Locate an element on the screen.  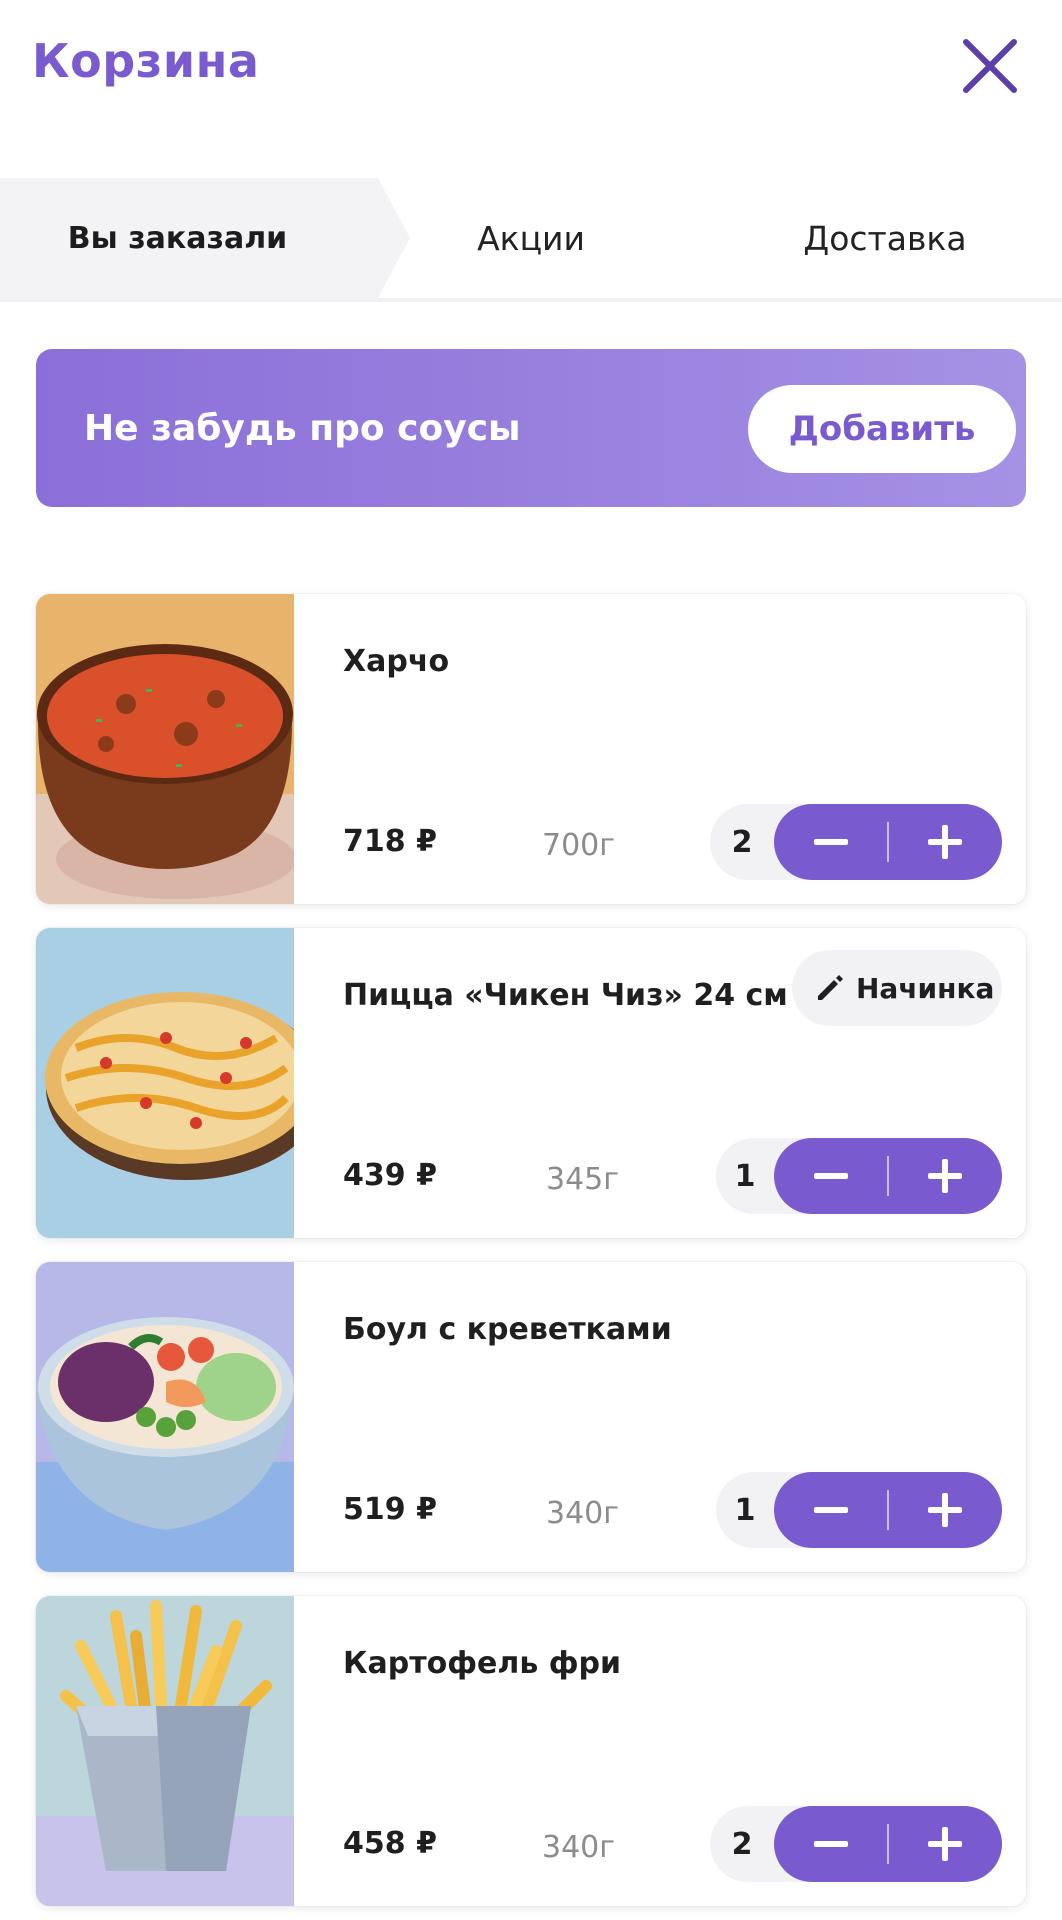
close-icon is located at coordinates (990, 66).